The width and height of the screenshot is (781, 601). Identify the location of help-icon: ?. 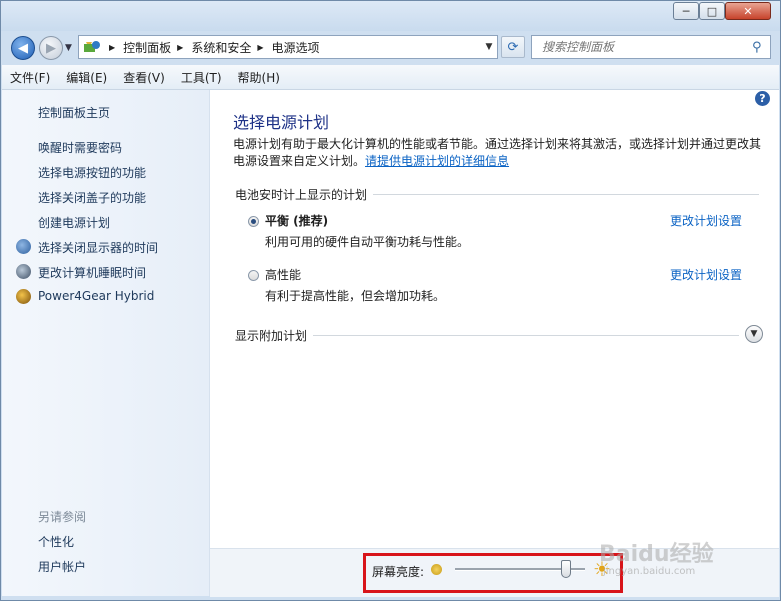
(762, 98).